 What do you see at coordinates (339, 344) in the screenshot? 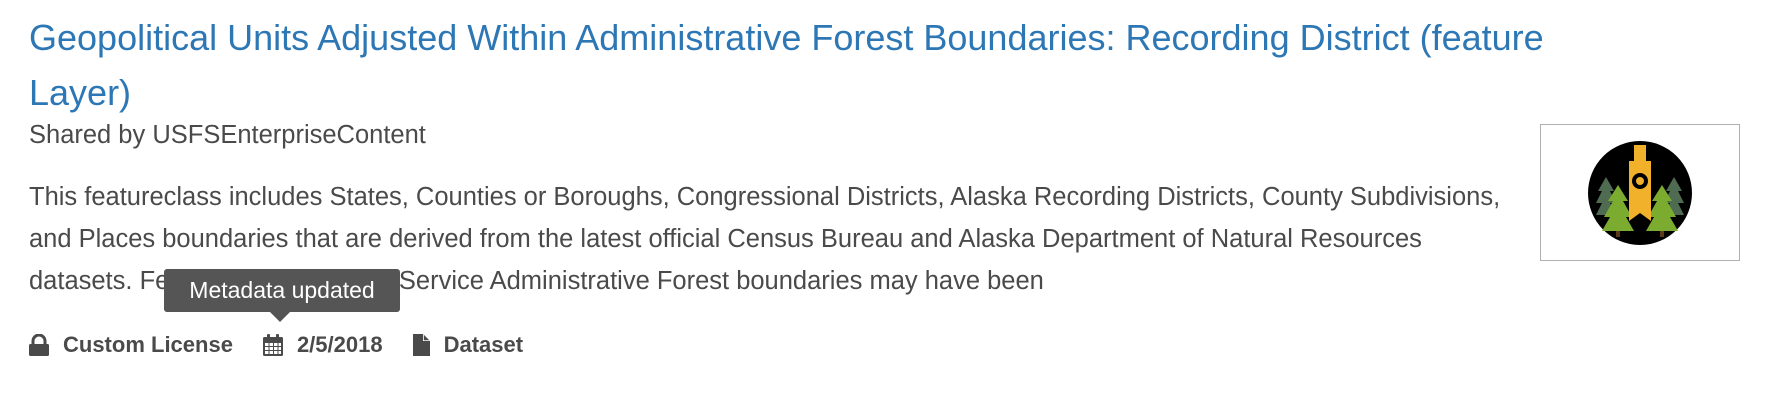
I see `updated-date-label: 2/5/2018` at bounding box center [339, 344].